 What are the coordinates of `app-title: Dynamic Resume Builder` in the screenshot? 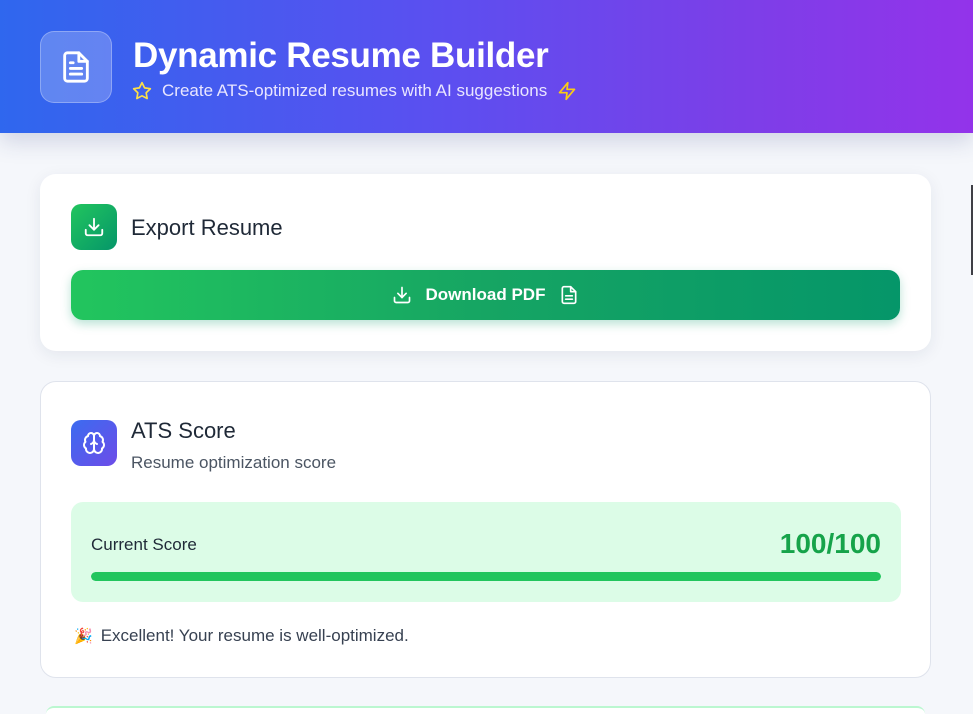 It's located at (341, 55).